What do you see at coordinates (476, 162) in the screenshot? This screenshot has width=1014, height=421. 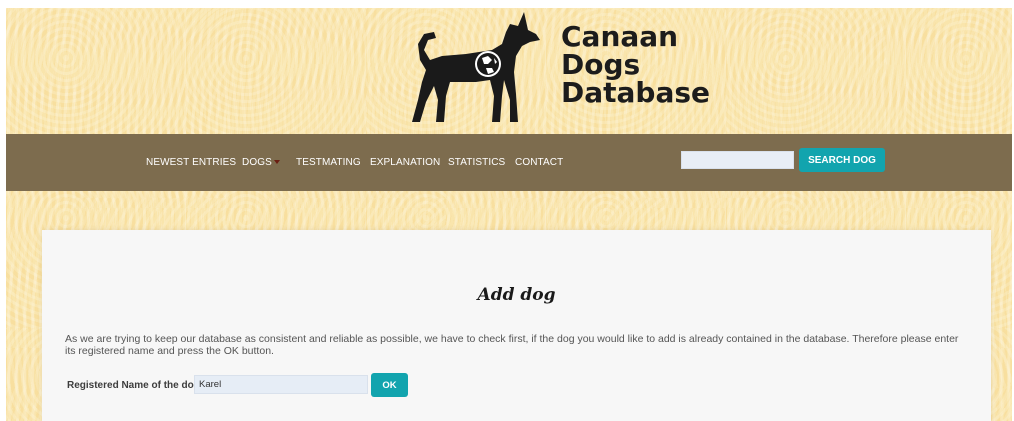 I see `nav-statistics: STATISTICS` at bounding box center [476, 162].